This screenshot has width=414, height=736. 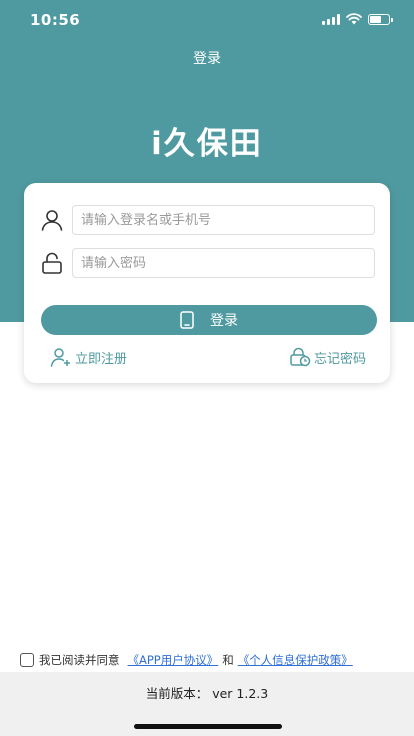 I want to click on register-label: 立即注册, so click(x=101, y=359).